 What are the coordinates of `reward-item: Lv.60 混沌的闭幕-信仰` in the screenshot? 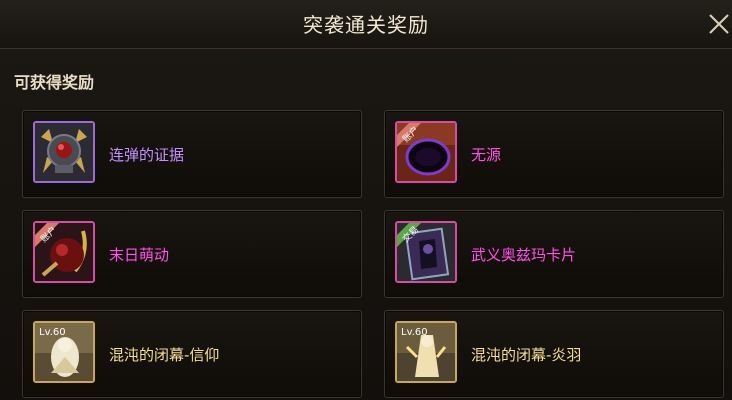 It's located at (192, 354).